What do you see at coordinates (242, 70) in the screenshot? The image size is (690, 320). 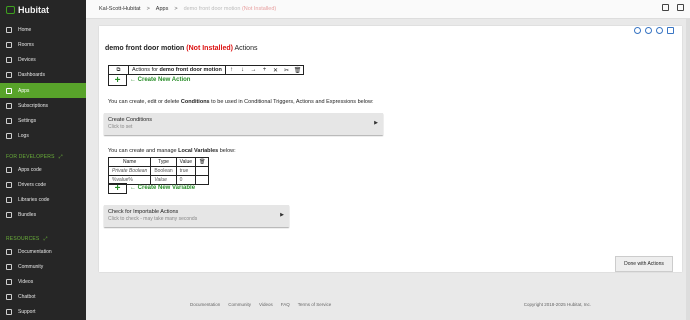 I see `move-down-icon: ↓` at bounding box center [242, 70].